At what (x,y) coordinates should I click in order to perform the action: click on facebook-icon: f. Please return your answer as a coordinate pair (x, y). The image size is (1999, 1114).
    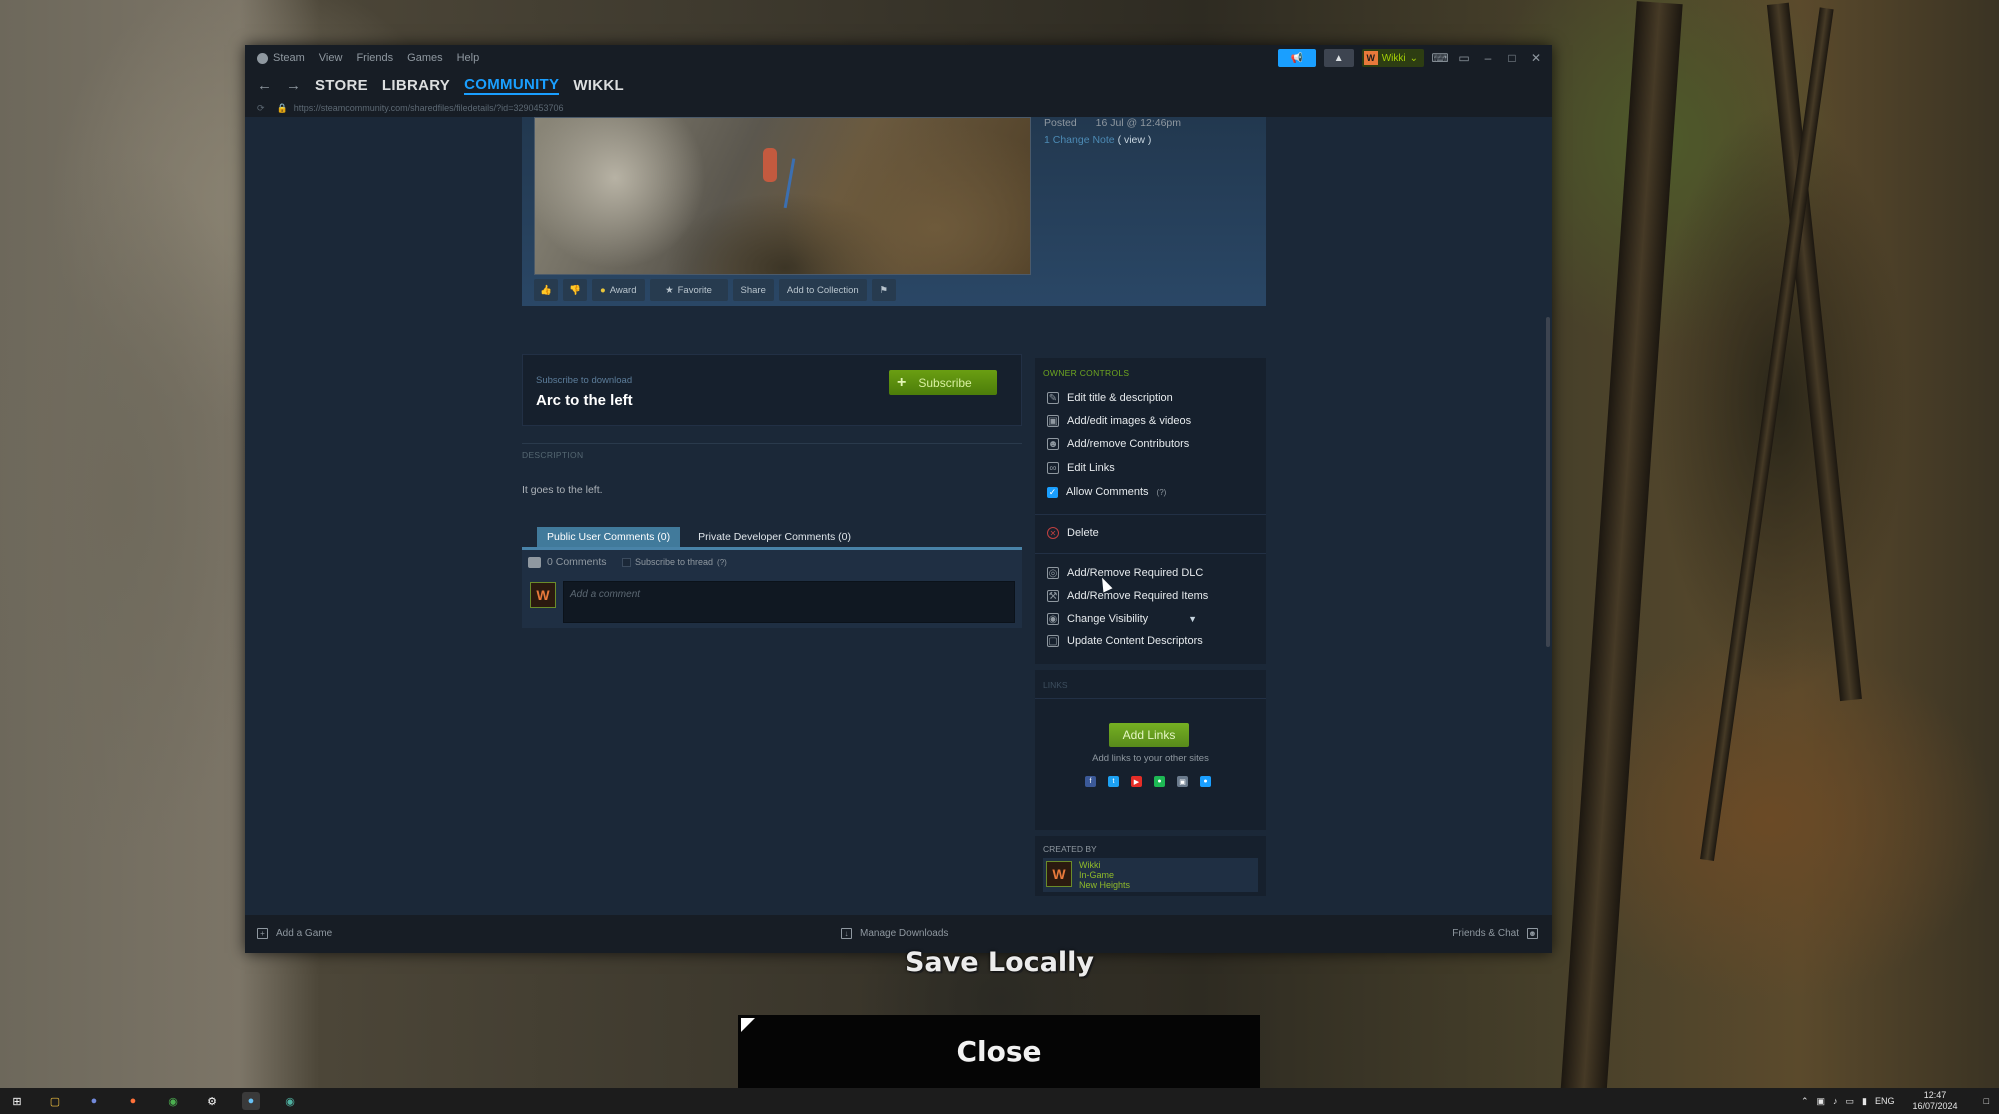
    Looking at the image, I should click on (1090, 781).